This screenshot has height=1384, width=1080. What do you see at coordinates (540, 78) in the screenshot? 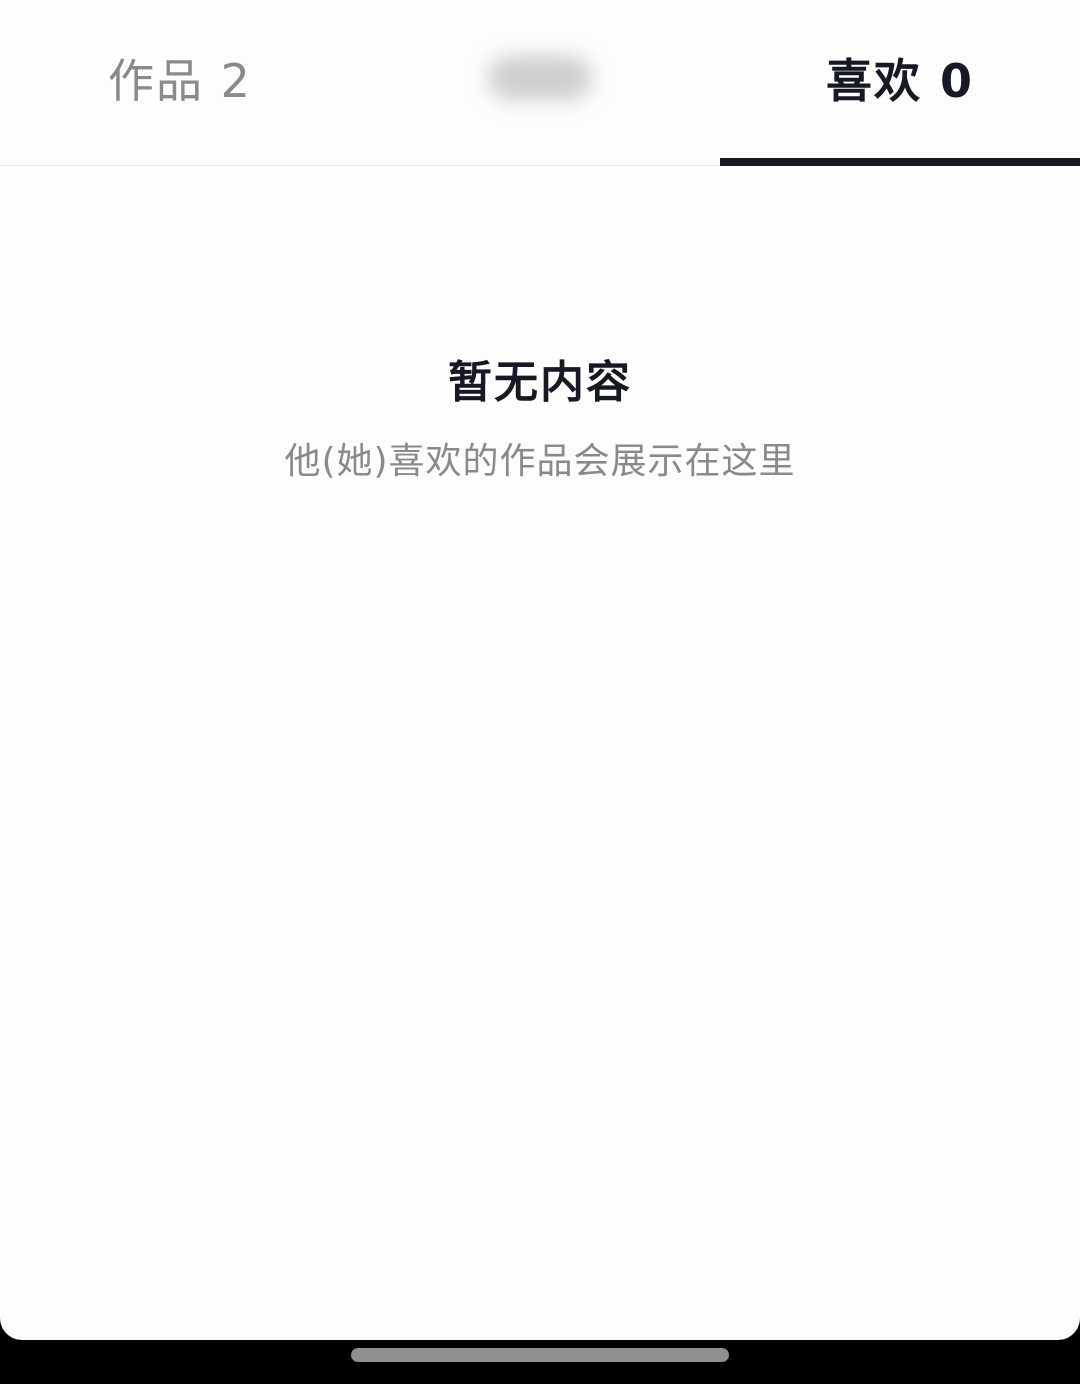
I see `blurred-tab-label` at bounding box center [540, 78].